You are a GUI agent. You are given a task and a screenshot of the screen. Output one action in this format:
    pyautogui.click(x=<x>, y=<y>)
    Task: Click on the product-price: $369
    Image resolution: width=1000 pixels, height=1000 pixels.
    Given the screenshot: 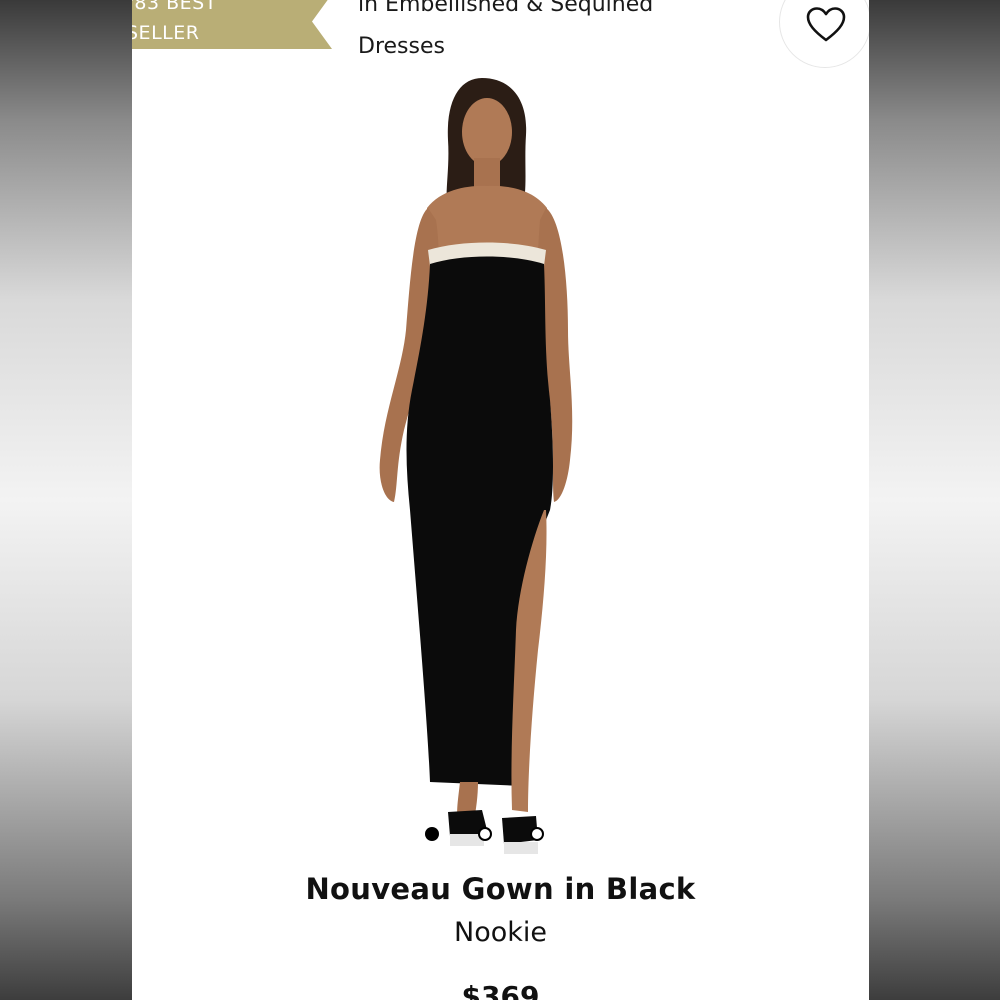 What is the action you would take?
    pyautogui.click(x=500, y=990)
    